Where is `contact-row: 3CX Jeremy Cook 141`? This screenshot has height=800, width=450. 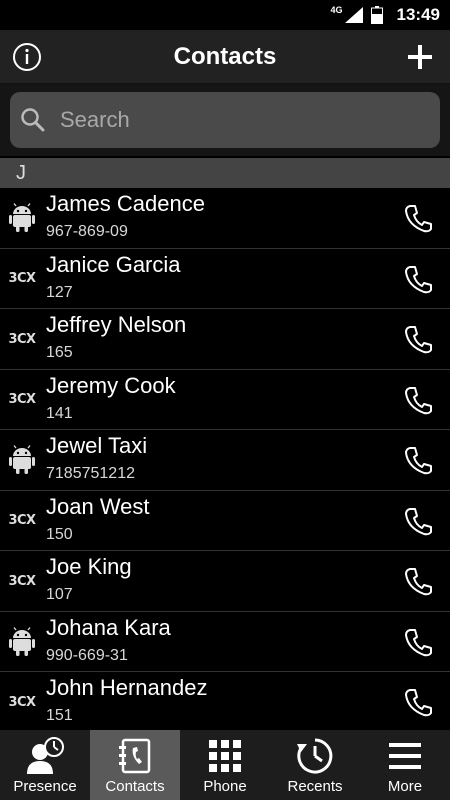
contact-row: 3CX Jeremy Cook 141 is located at coordinates (225, 399).